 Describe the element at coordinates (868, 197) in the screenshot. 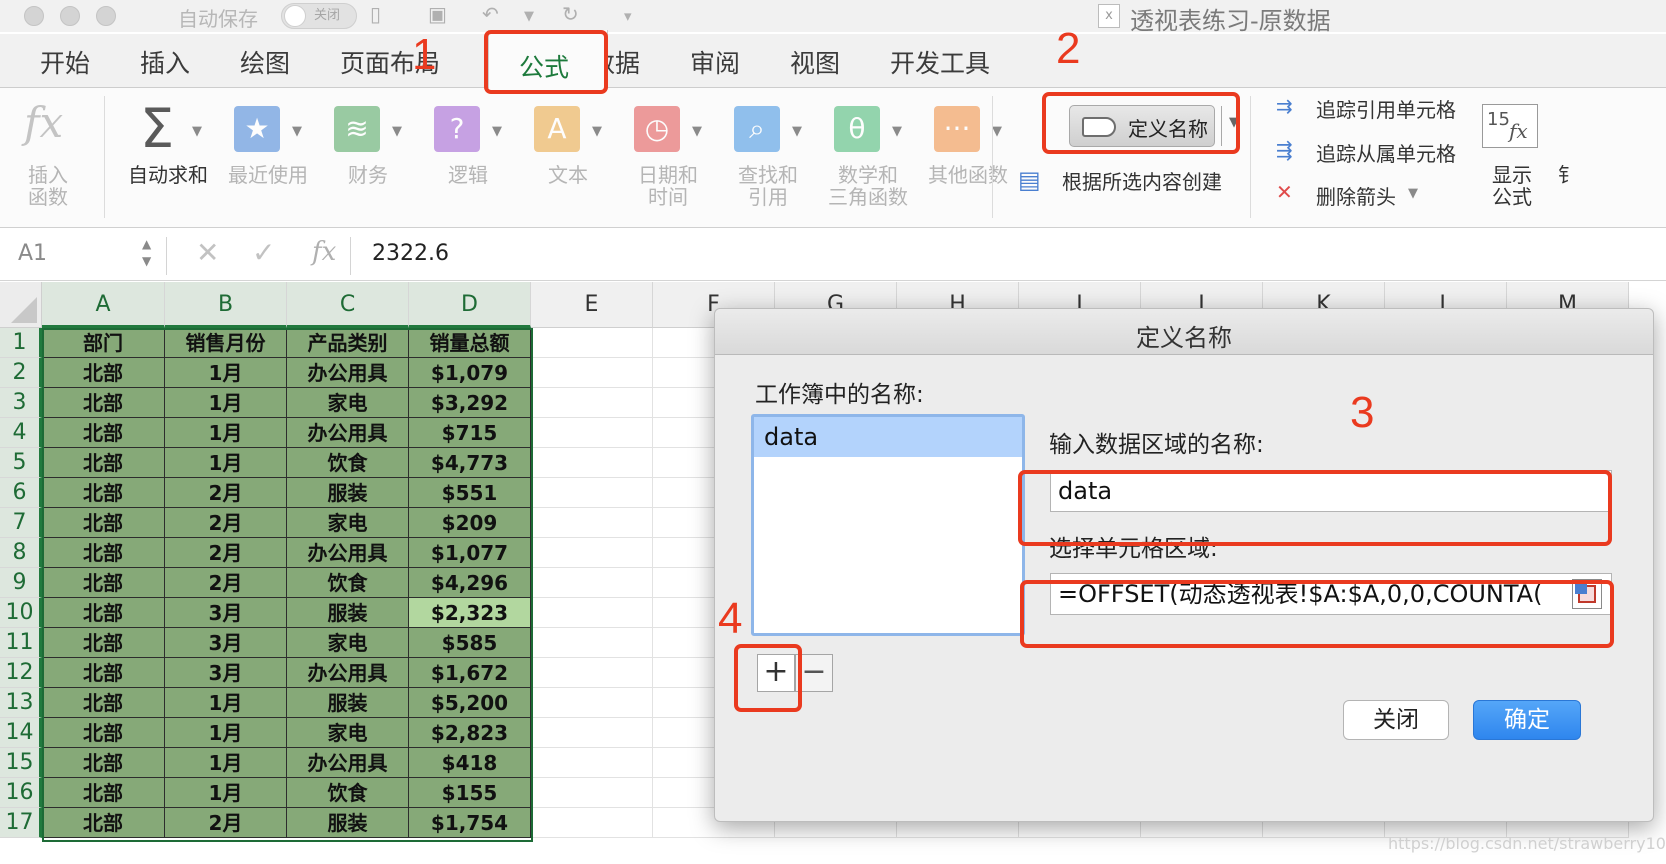

I see `function-category-label: 三角函数` at that location.